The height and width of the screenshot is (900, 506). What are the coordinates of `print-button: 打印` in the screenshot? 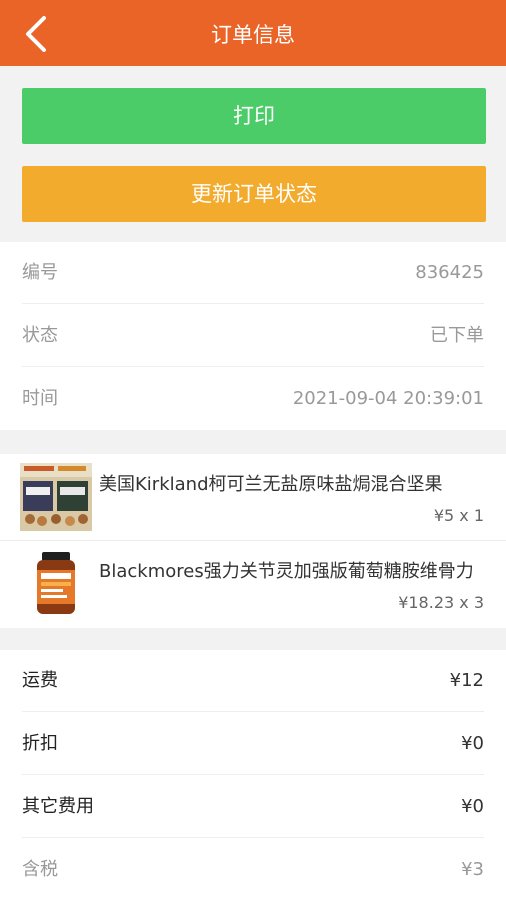 It's located at (254, 116).